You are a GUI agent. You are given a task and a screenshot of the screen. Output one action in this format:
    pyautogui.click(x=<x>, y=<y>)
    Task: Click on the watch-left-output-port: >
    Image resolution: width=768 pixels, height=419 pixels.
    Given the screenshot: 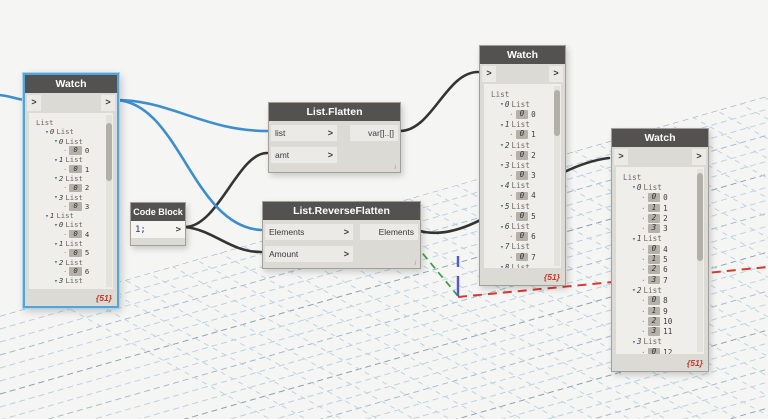 What is the action you would take?
    pyautogui.click(x=108, y=103)
    